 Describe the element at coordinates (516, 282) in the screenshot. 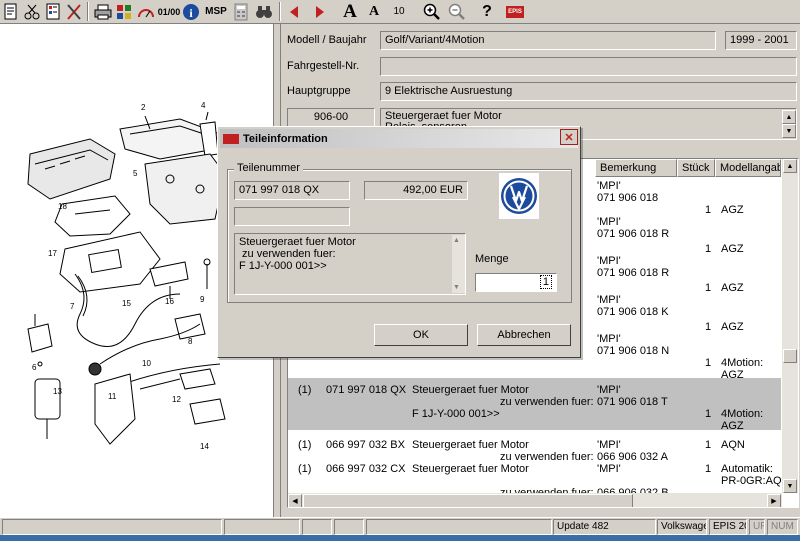

I see `quantity-input: 1` at that location.